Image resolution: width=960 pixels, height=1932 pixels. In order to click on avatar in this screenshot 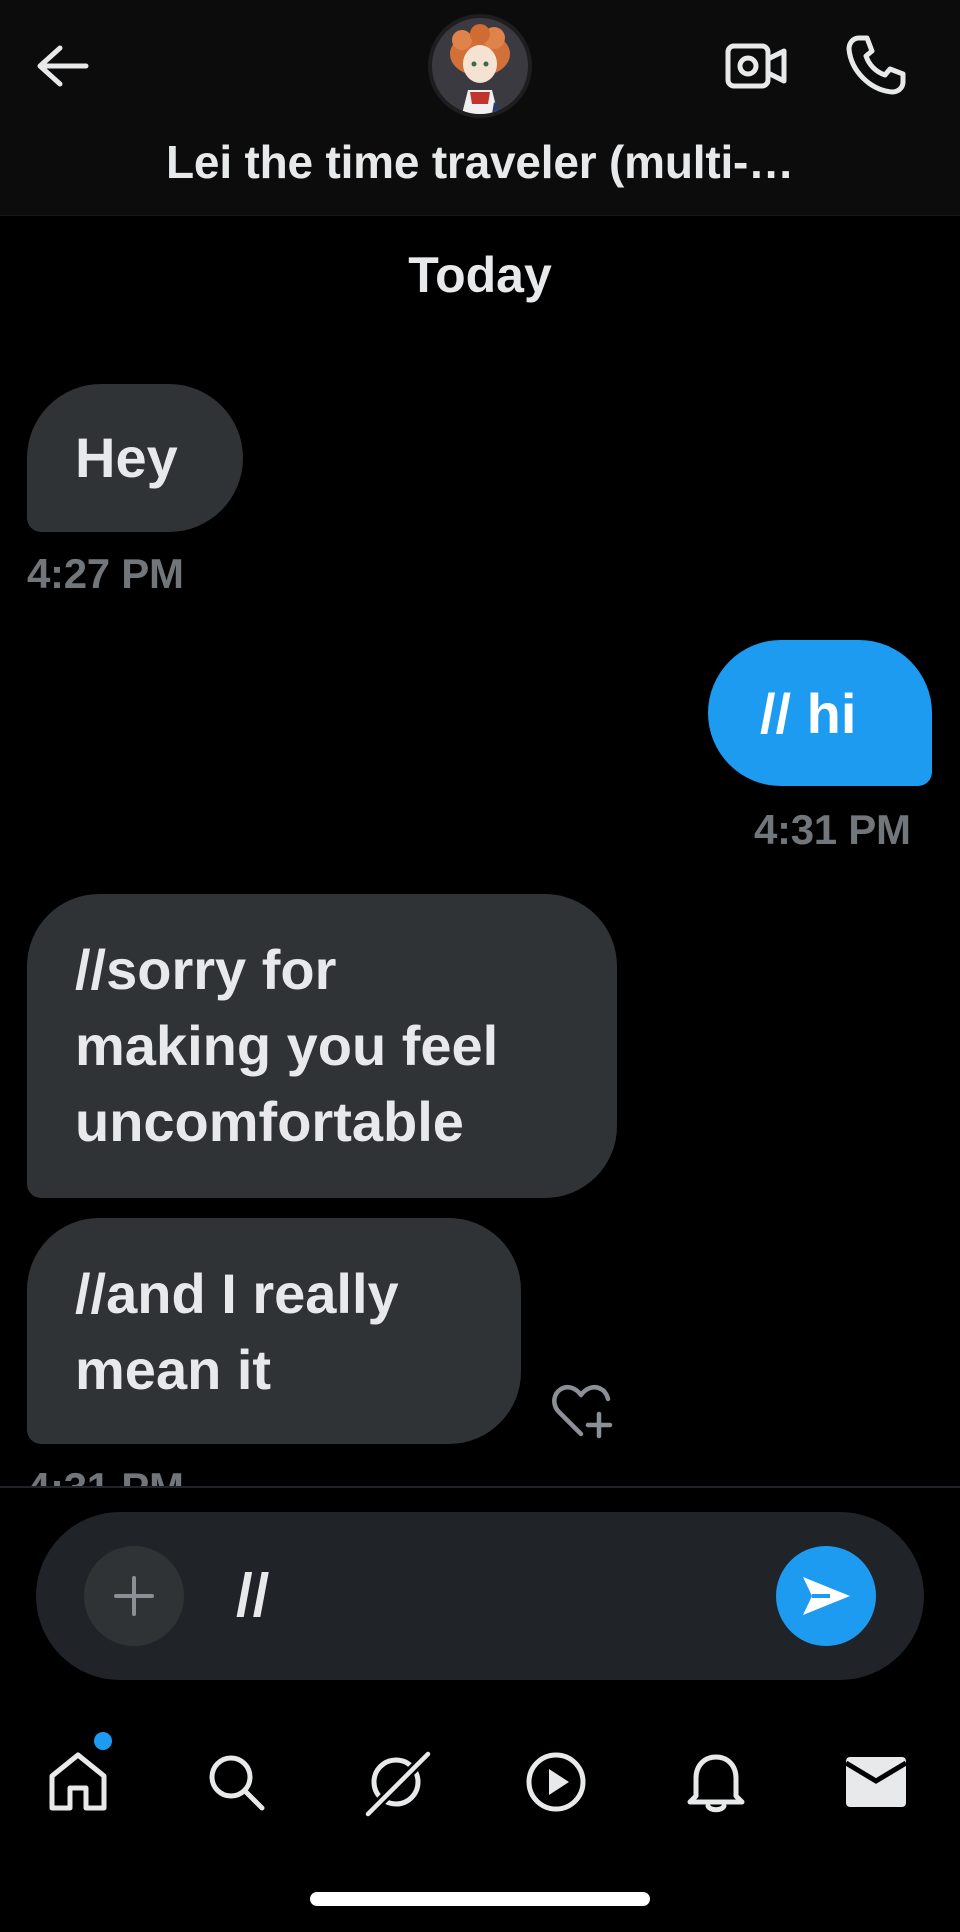, I will do `click(480, 66)`.